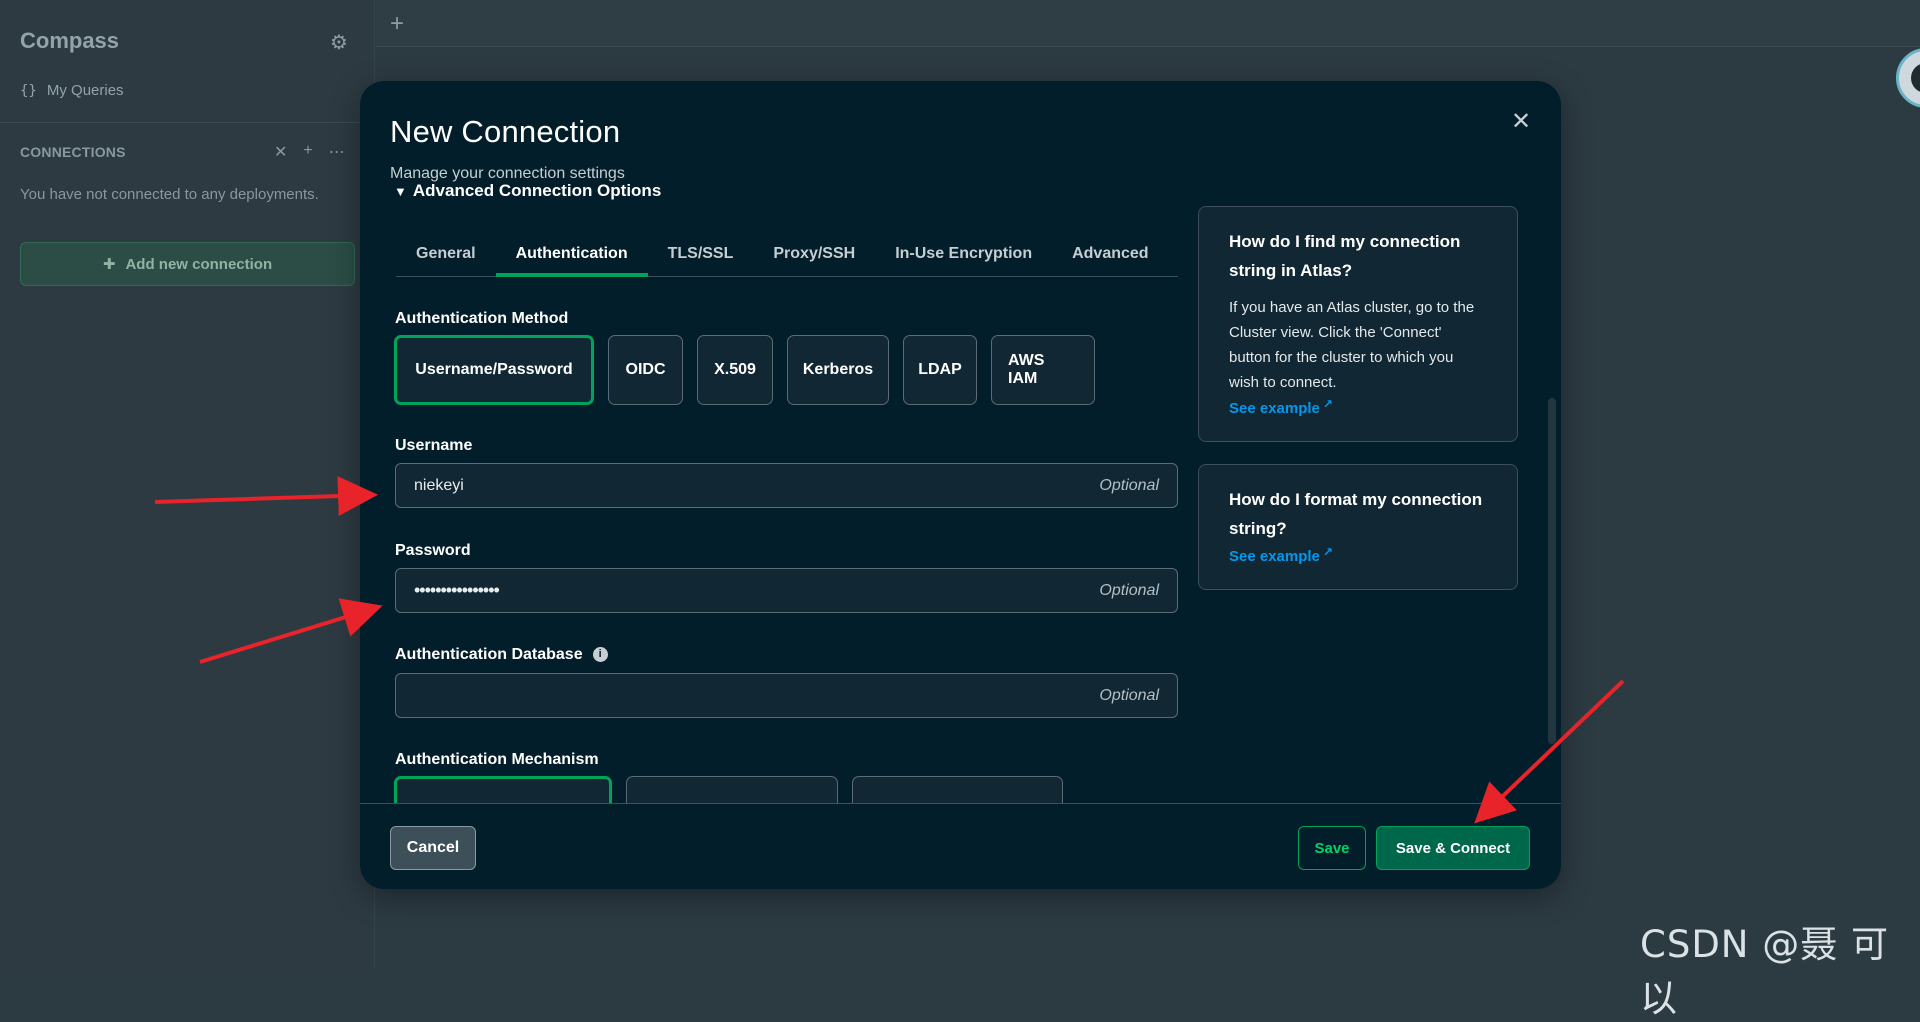 Image resolution: width=1920 pixels, height=1022 pixels. Describe the element at coordinates (1148, 23) in the screenshot. I see `tab-bar` at that location.